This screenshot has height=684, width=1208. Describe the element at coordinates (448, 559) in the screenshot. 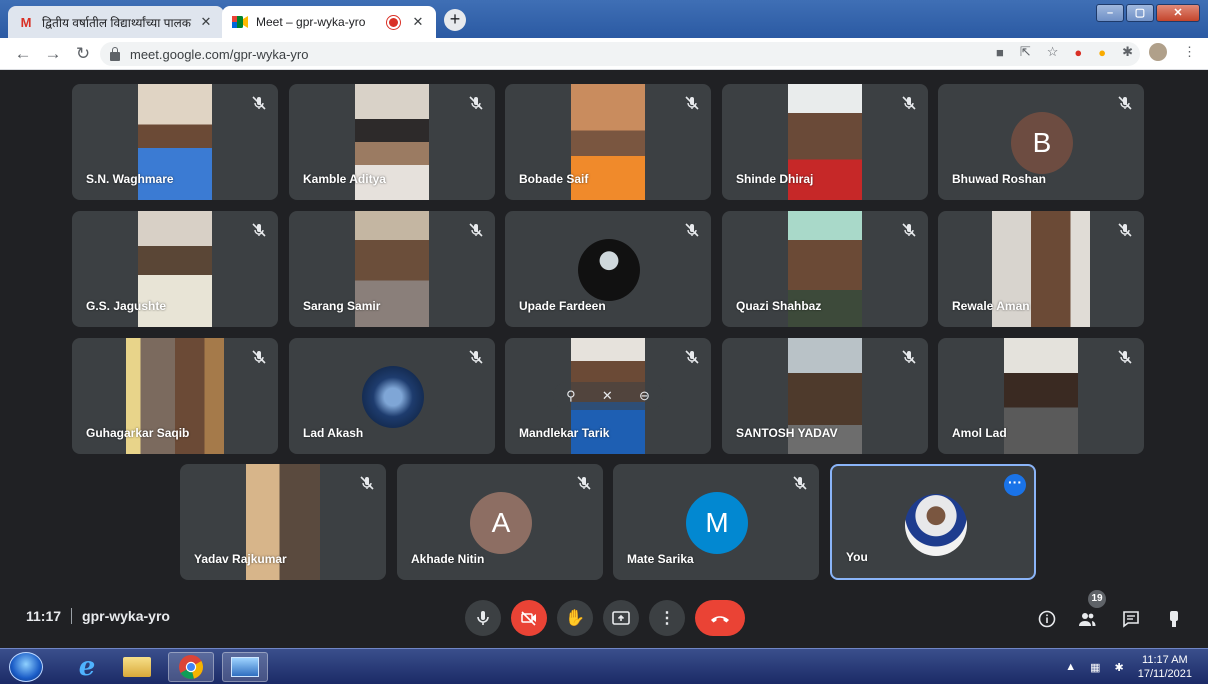

I see `participant-name: Akhade Nitin` at that location.